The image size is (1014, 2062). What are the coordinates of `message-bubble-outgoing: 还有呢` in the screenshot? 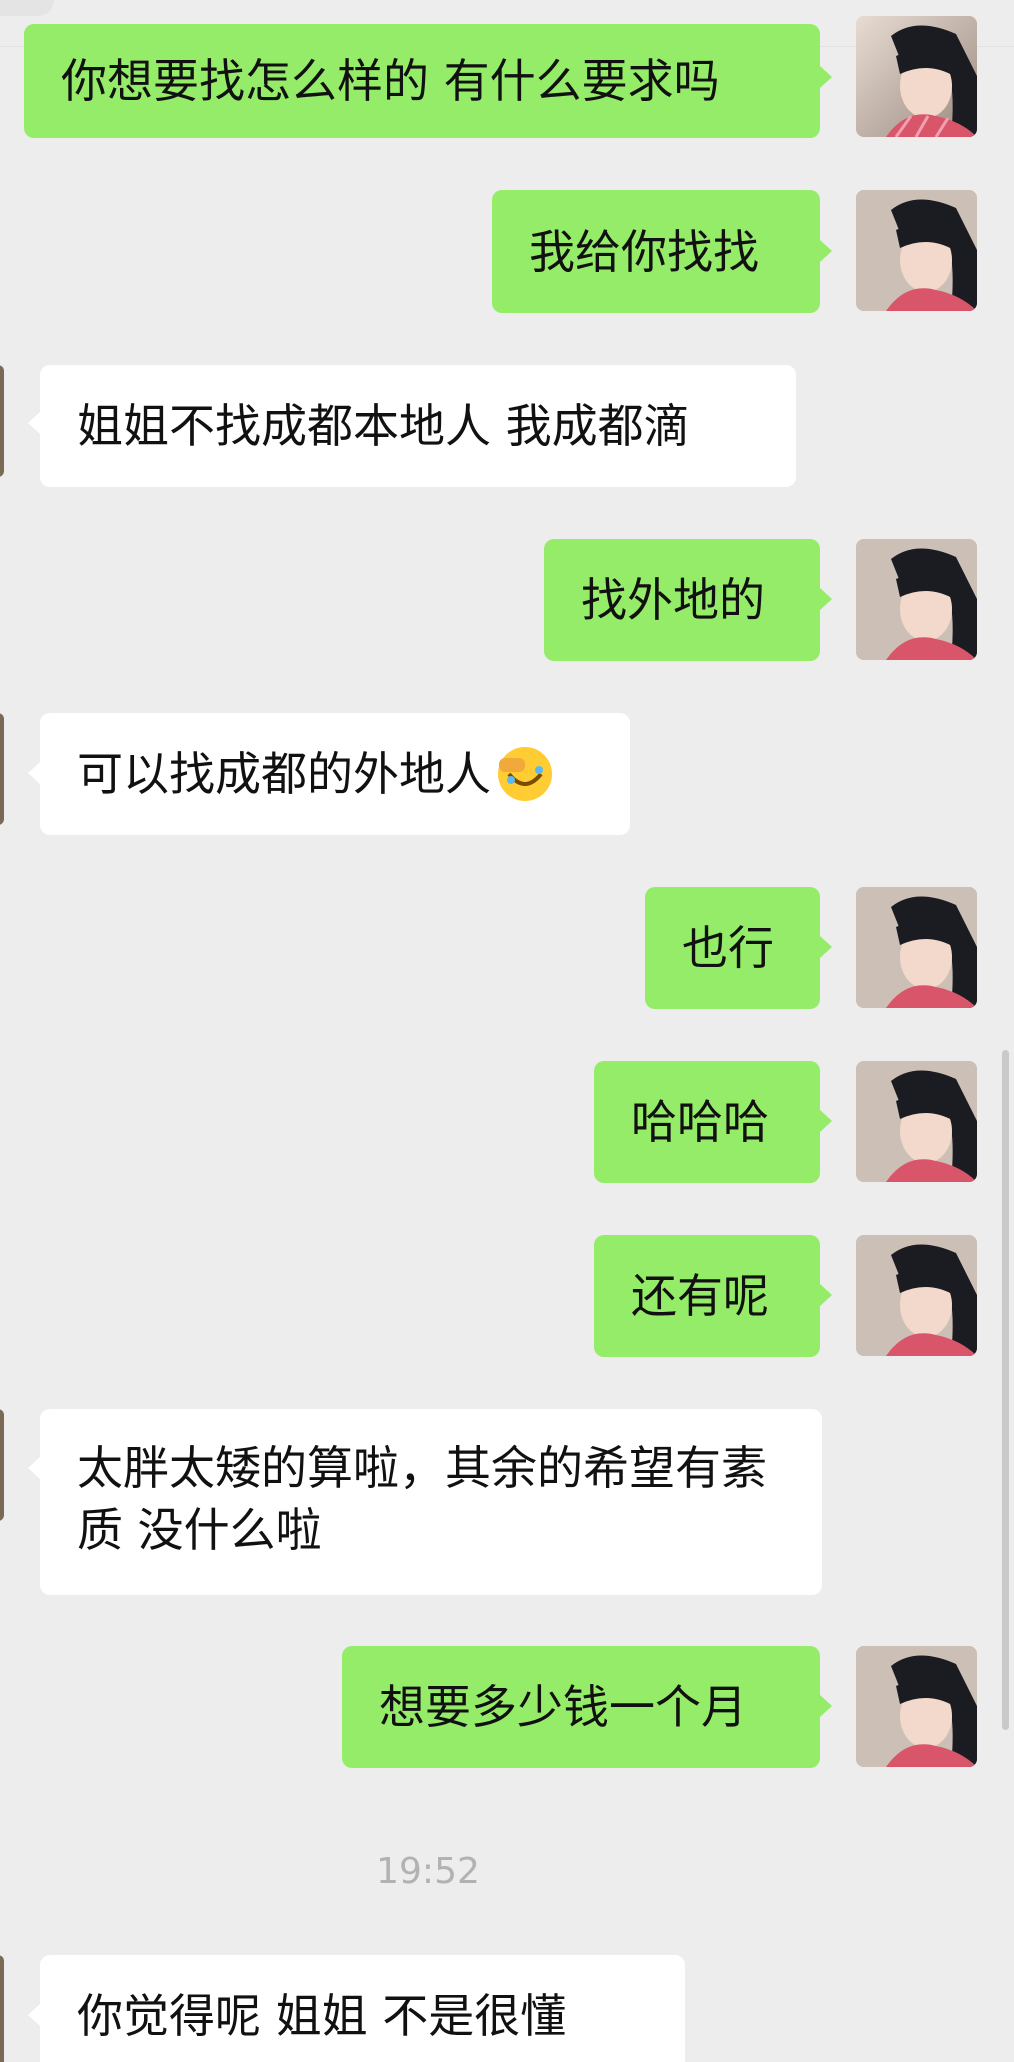 It's located at (707, 1296).